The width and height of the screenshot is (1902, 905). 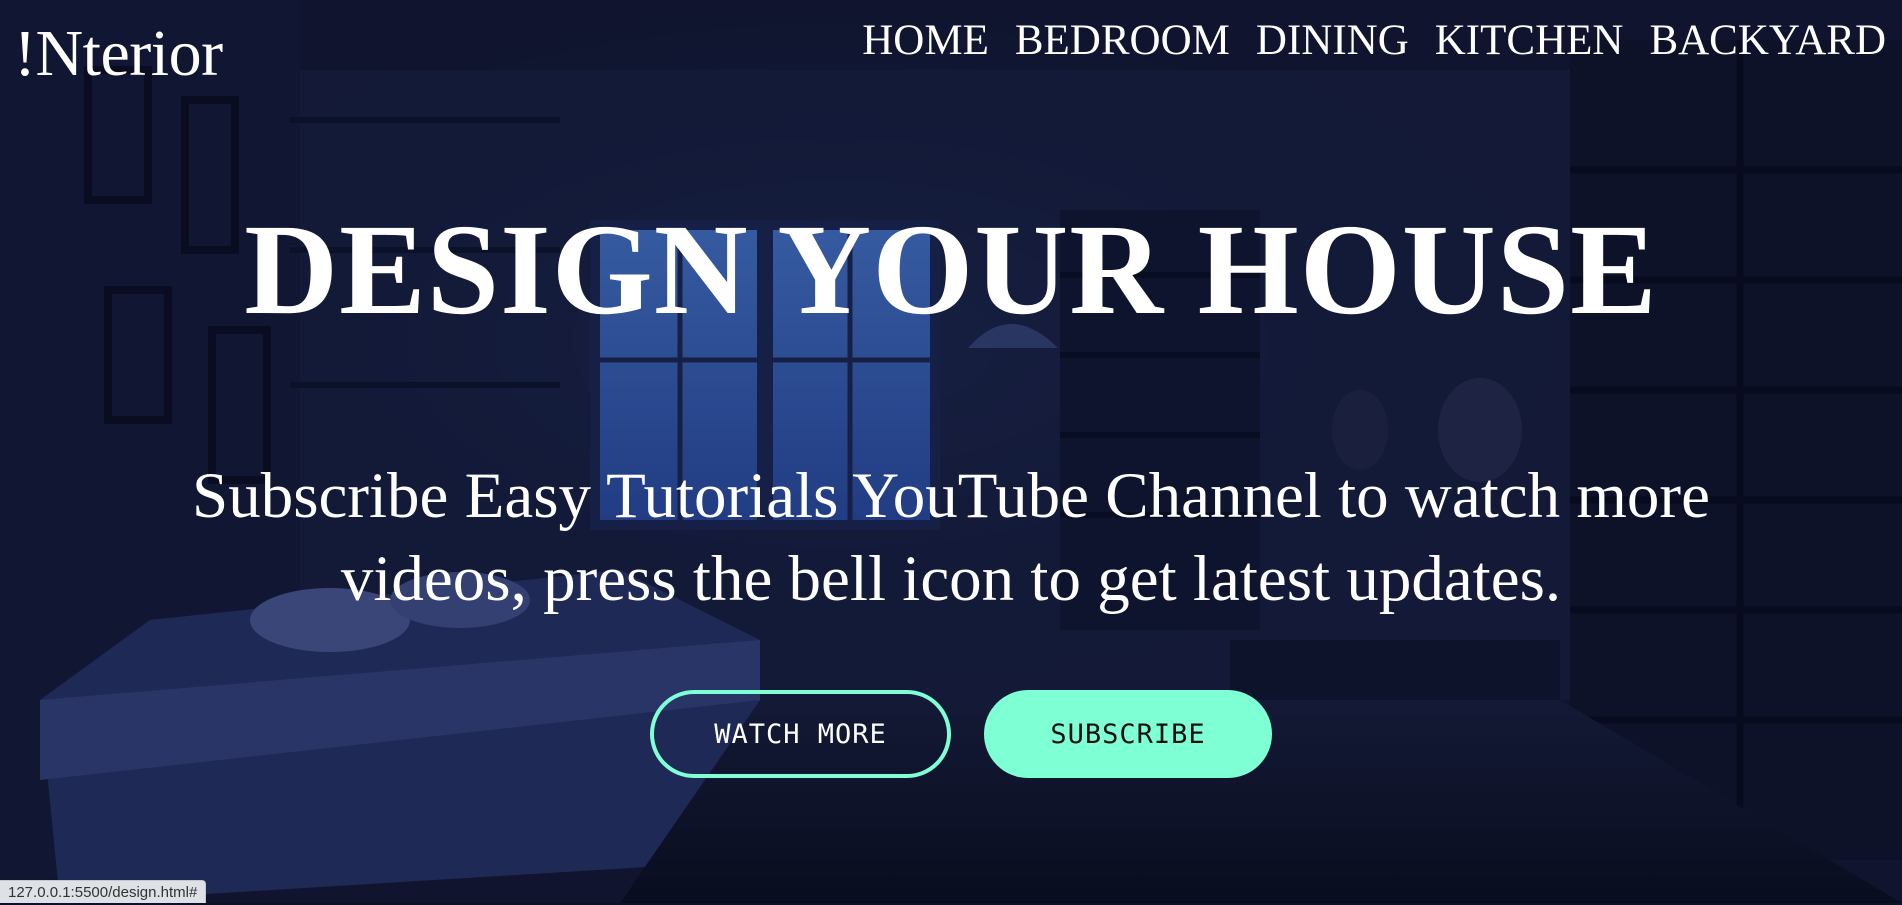 What do you see at coordinates (1767, 41) in the screenshot?
I see `nav-link-backyard: BACKYARD` at bounding box center [1767, 41].